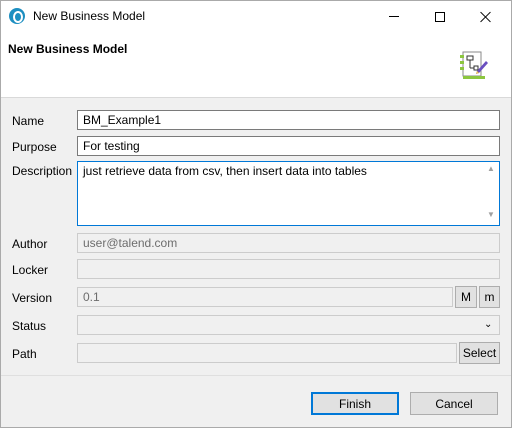  Describe the element at coordinates (32, 298) in the screenshot. I see `version-label: Version` at that location.